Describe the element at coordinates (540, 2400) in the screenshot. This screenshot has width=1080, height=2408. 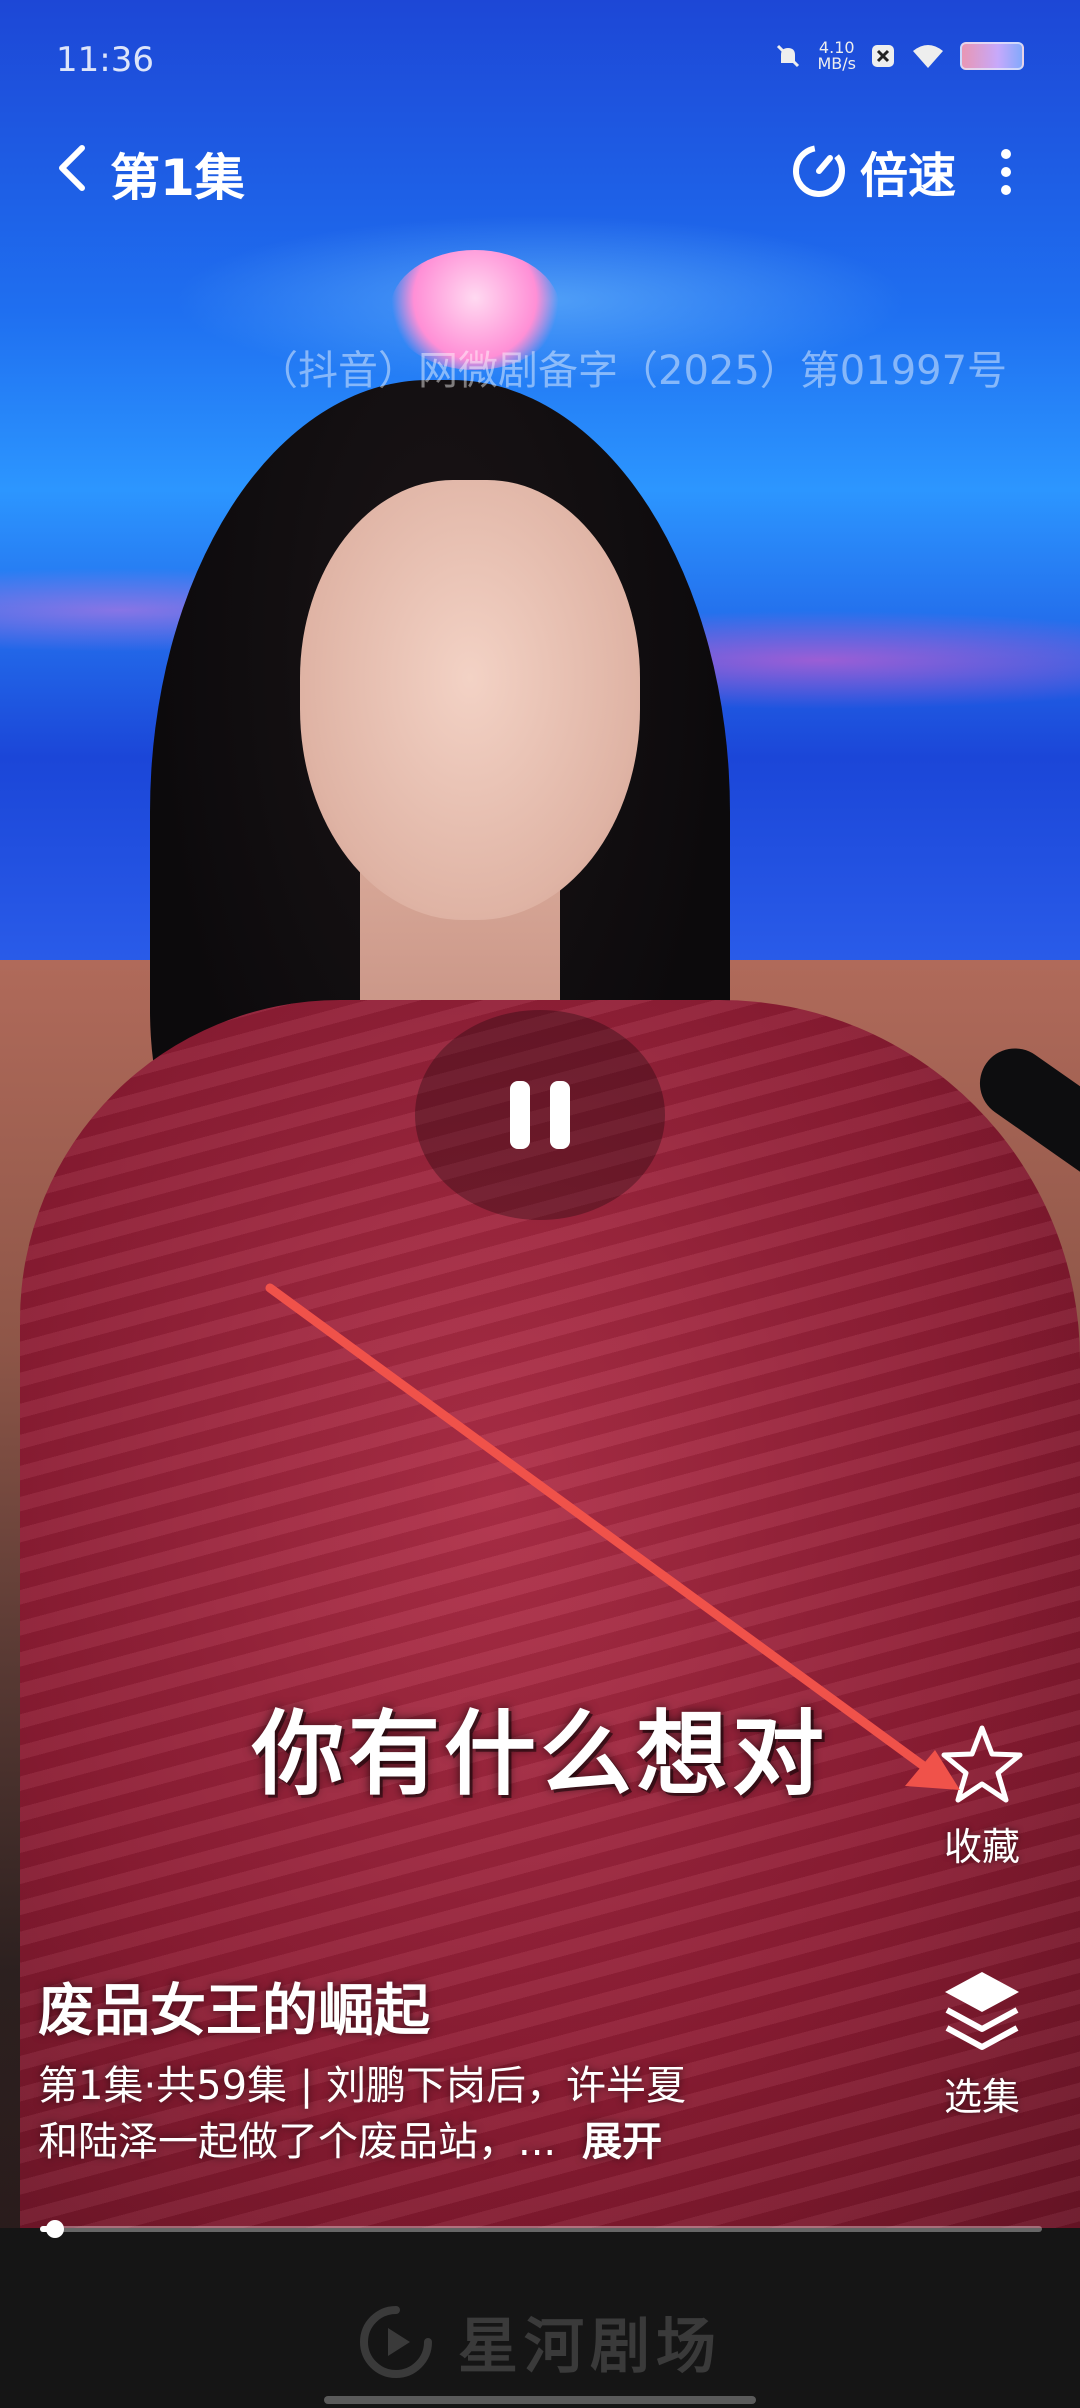
I see `home-indicator` at that location.